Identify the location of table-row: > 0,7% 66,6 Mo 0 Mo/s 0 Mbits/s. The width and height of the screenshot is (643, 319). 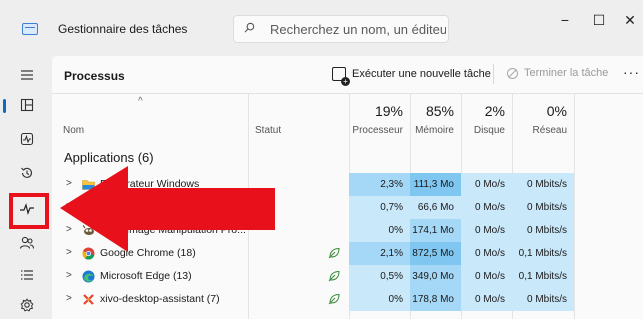
(347, 207).